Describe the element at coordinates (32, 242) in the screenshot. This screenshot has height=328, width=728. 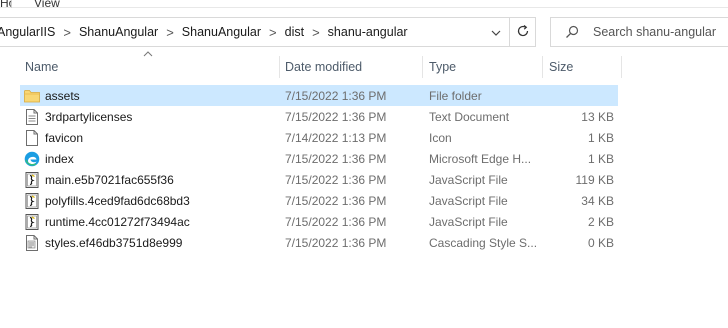
I see `css-file-icon` at that location.